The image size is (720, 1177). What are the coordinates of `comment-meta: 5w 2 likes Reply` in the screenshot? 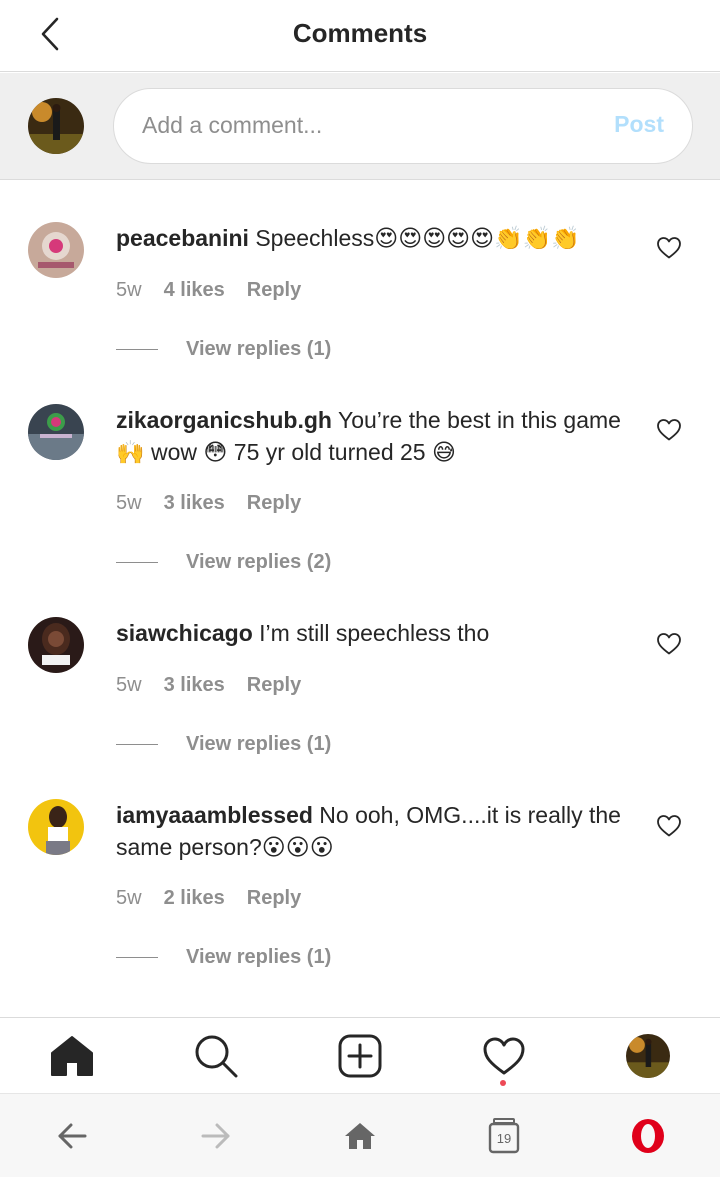 It's located at (208, 898).